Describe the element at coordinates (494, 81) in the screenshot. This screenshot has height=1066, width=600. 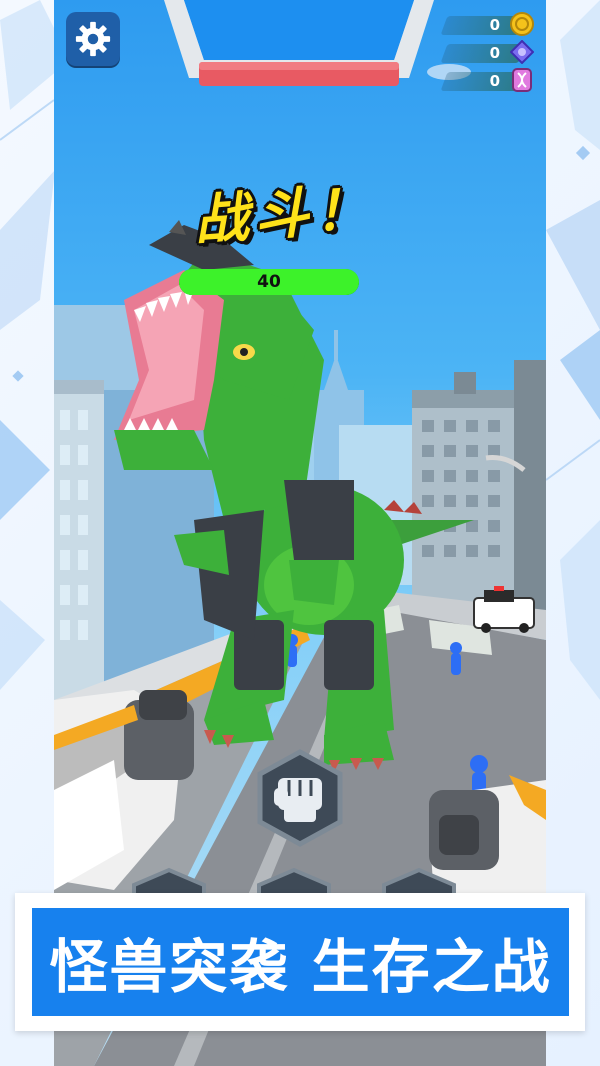
I see `dna-count: 0` at that location.